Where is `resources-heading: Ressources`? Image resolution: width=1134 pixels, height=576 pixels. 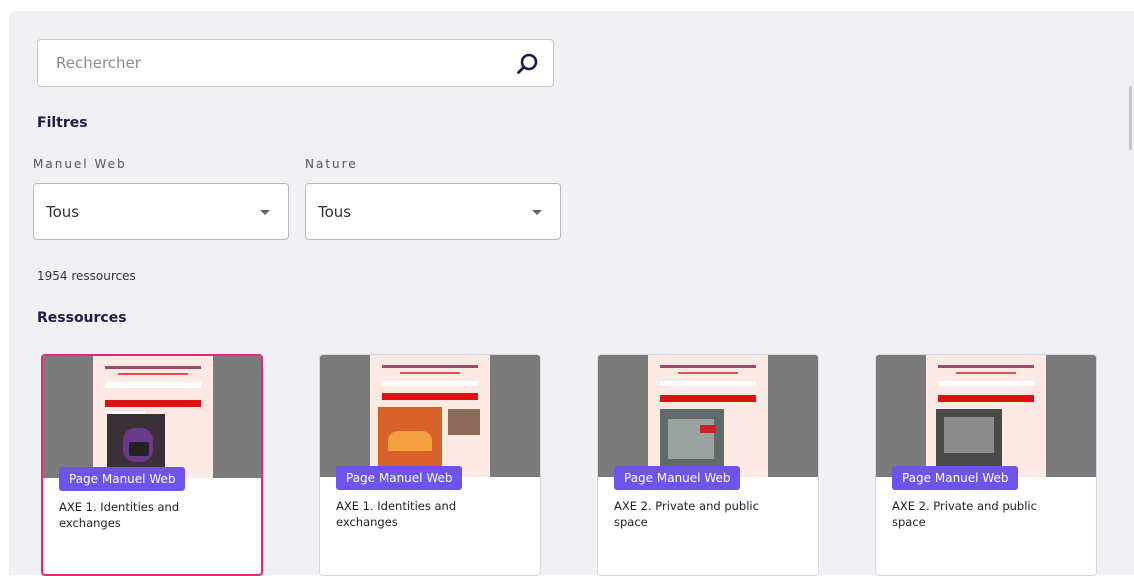 resources-heading: Ressources is located at coordinates (82, 318).